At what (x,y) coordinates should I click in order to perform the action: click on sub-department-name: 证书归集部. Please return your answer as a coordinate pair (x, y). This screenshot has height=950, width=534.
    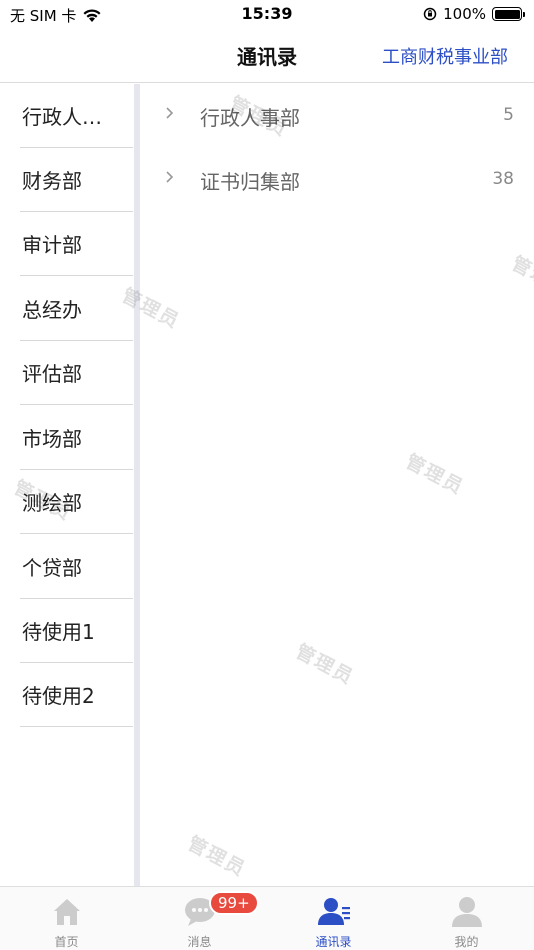
    Looking at the image, I should click on (250, 182).